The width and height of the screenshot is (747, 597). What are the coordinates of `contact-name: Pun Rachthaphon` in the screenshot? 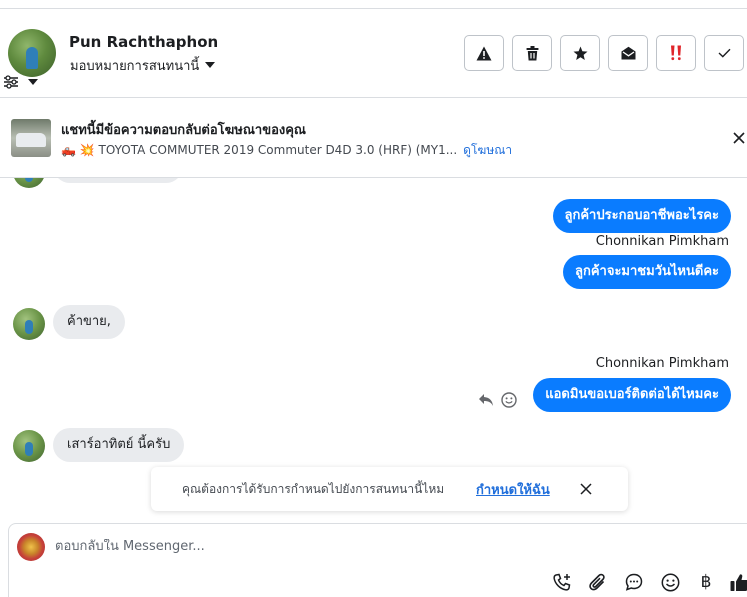 It's located at (143, 42).